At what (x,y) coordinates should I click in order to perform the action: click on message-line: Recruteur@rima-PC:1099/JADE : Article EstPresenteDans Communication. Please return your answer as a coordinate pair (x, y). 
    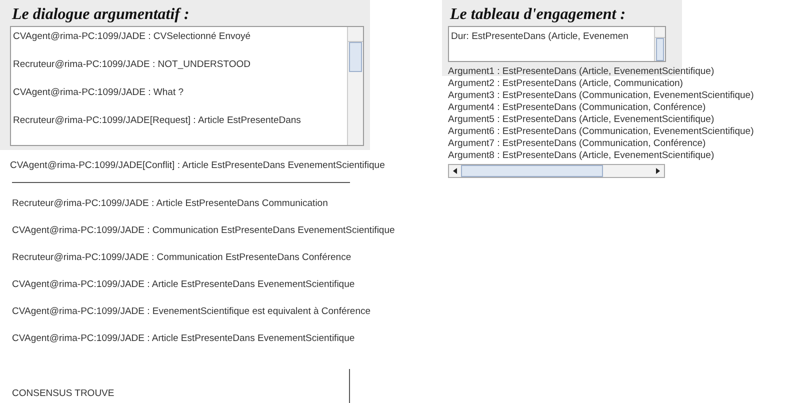
    Looking at the image, I should click on (170, 204).